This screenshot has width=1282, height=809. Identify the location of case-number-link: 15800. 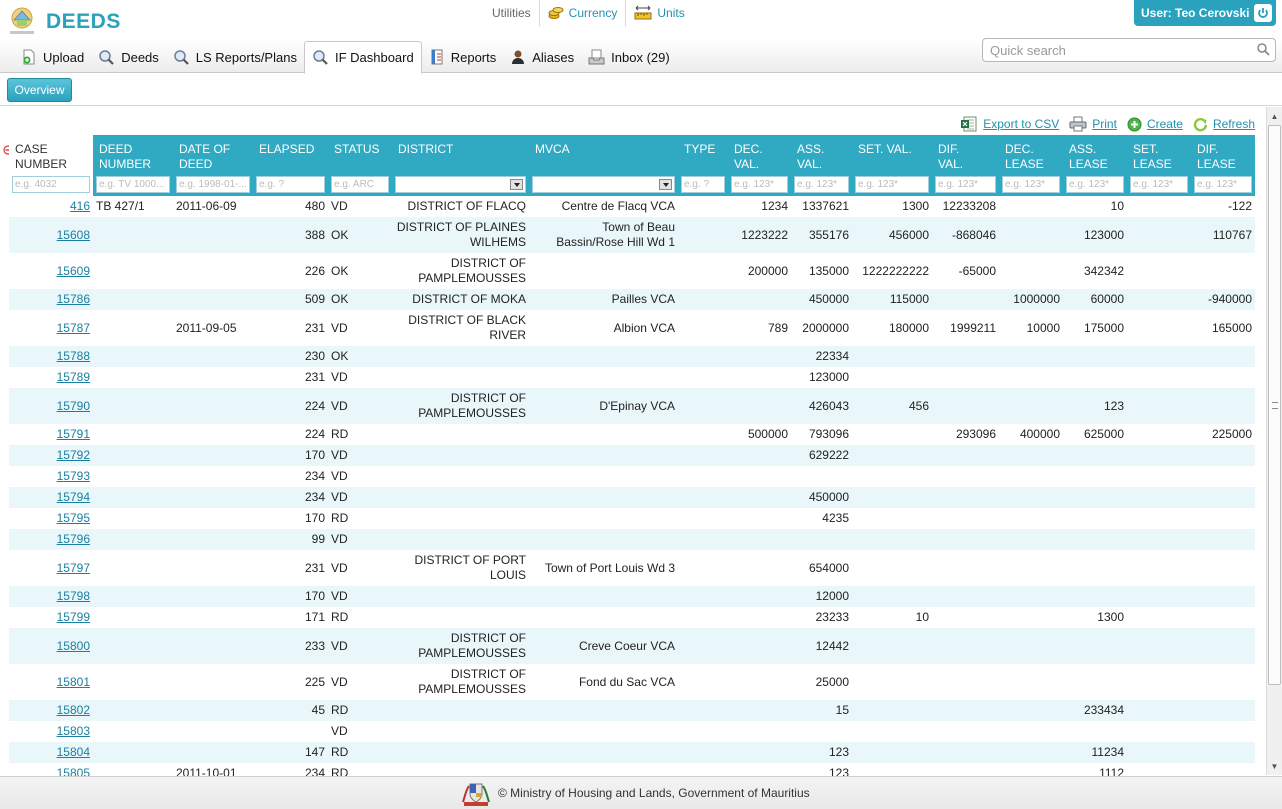
(73, 646).